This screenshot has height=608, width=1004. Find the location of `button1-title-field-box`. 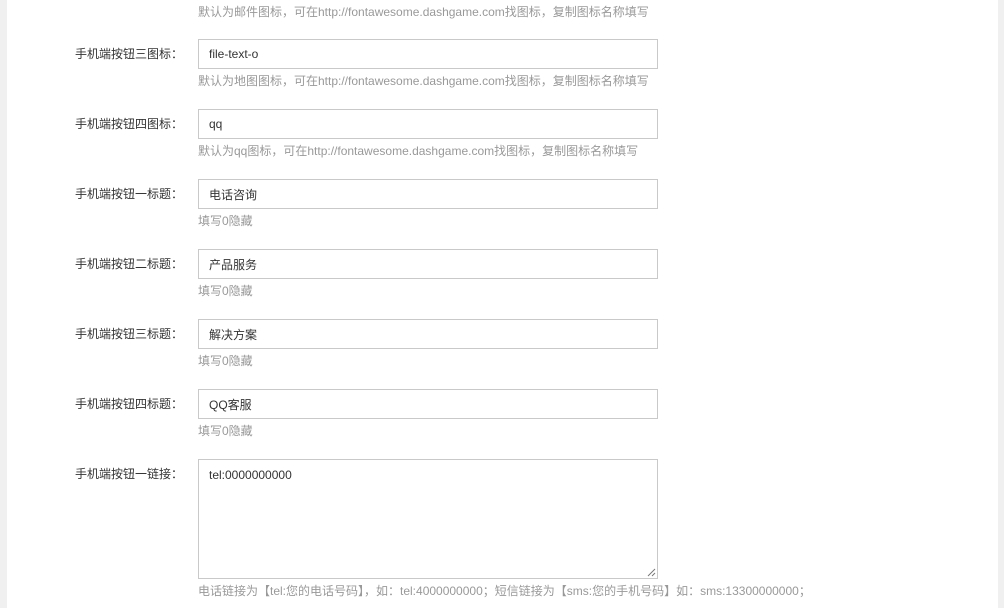

button1-title-field-box is located at coordinates (428, 194).